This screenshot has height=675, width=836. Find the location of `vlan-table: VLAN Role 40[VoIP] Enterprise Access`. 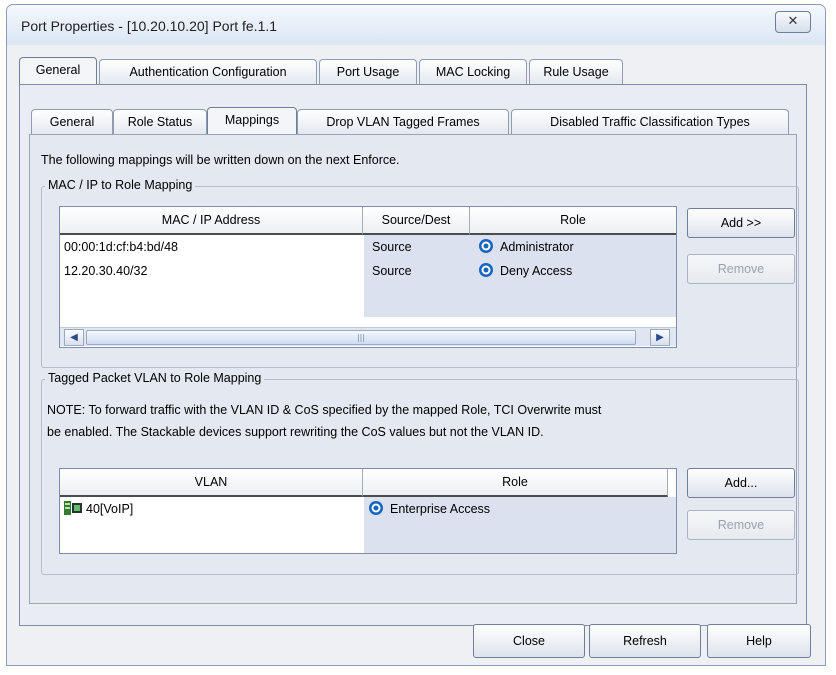

vlan-table: VLAN Role 40[VoIP] Enterprise Access is located at coordinates (368, 511).